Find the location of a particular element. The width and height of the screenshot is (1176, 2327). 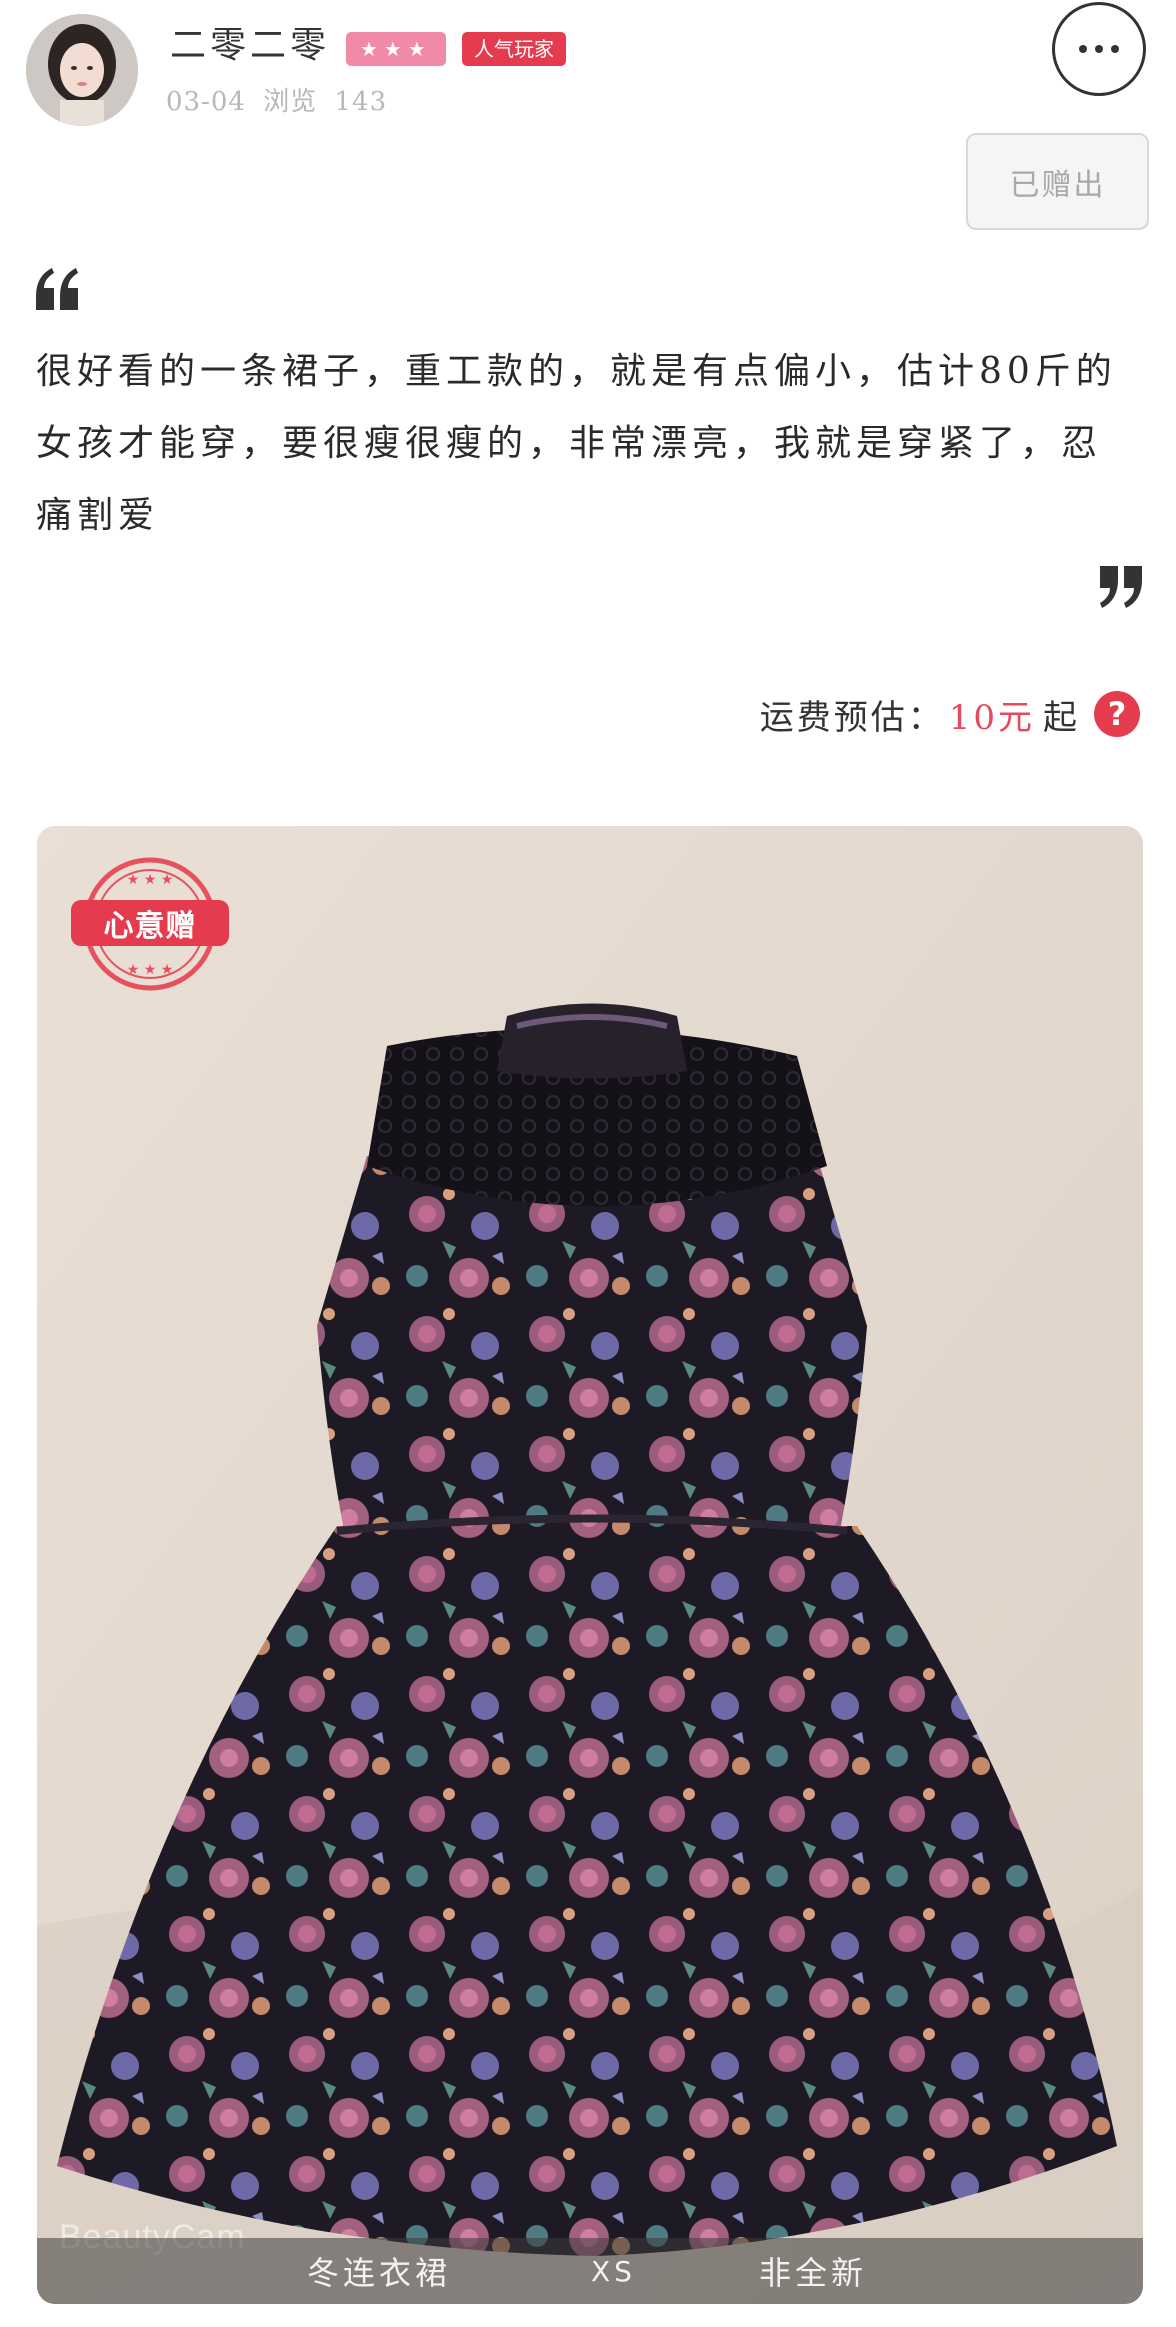

quote-open-icon is located at coordinates (57, 289).